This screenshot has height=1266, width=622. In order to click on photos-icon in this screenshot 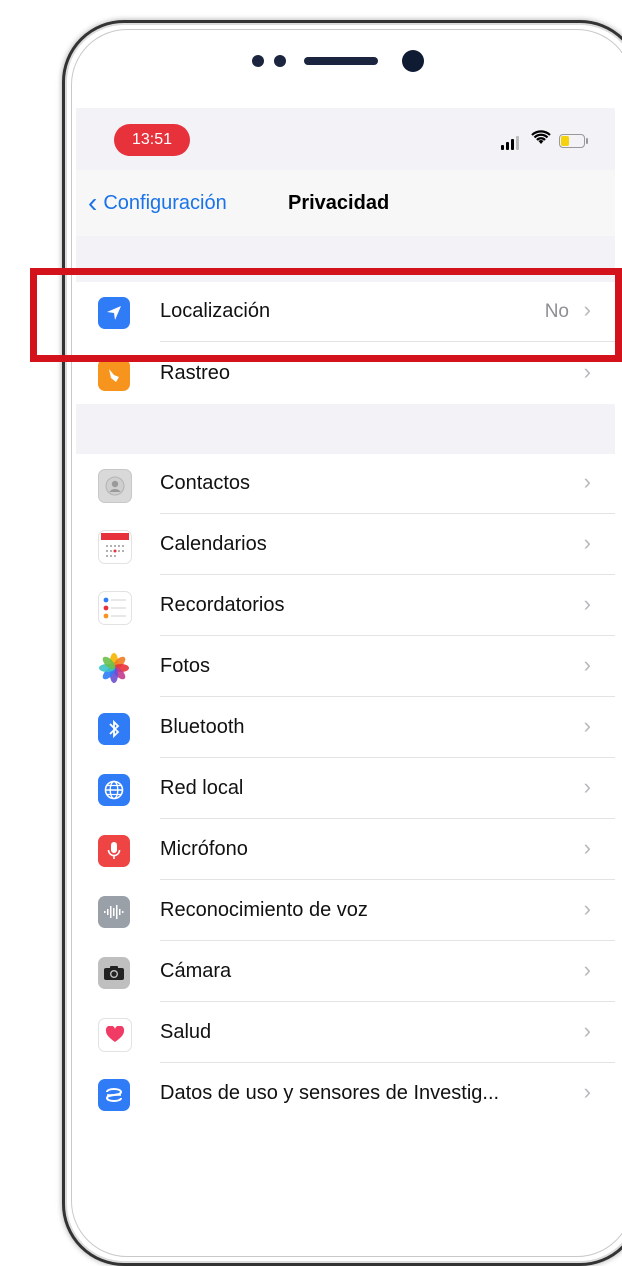, I will do `click(114, 668)`.